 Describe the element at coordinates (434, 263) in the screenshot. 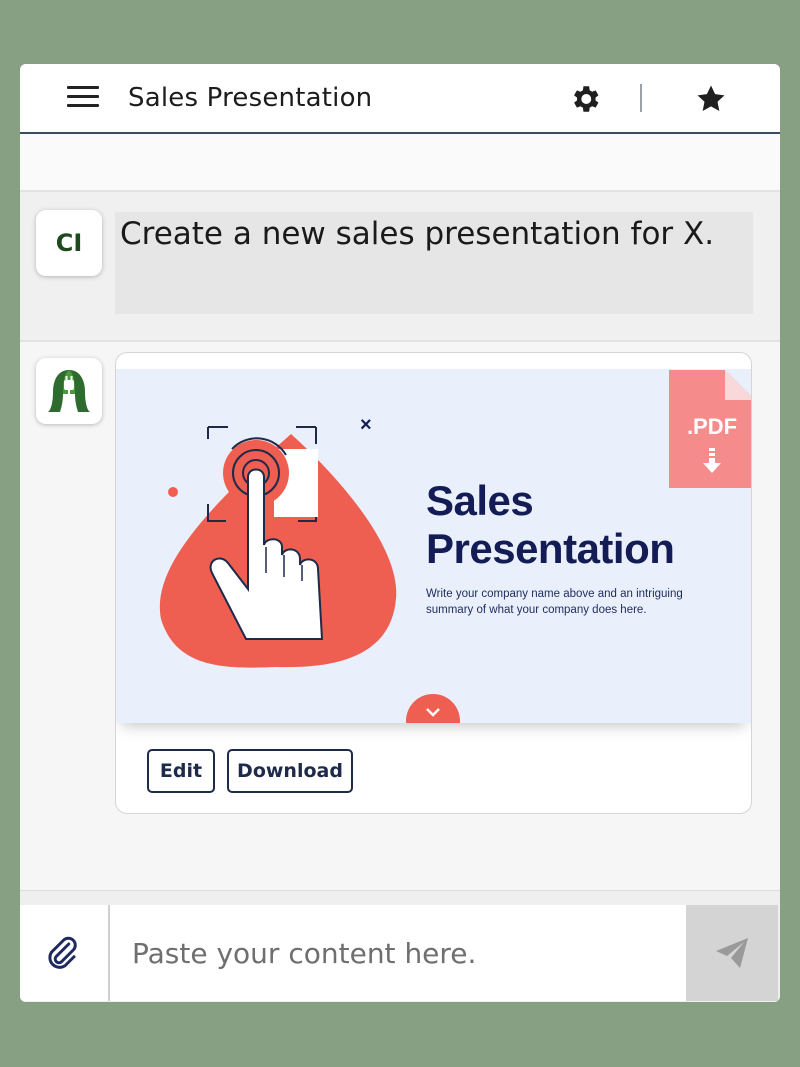

I see `user-message-bubble: Create a new sales presentation for X.` at that location.